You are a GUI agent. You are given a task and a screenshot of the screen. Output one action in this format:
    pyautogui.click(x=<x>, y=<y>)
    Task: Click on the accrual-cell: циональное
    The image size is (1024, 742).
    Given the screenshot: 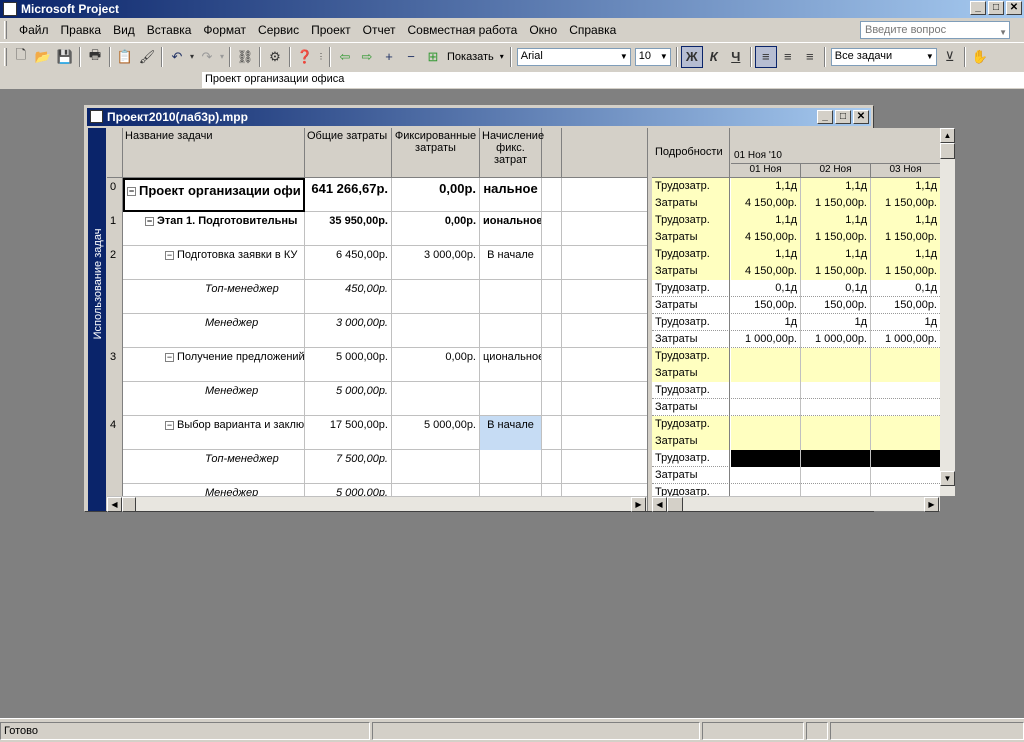 What is the action you would take?
    pyautogui.click(x=511, y=365)
    